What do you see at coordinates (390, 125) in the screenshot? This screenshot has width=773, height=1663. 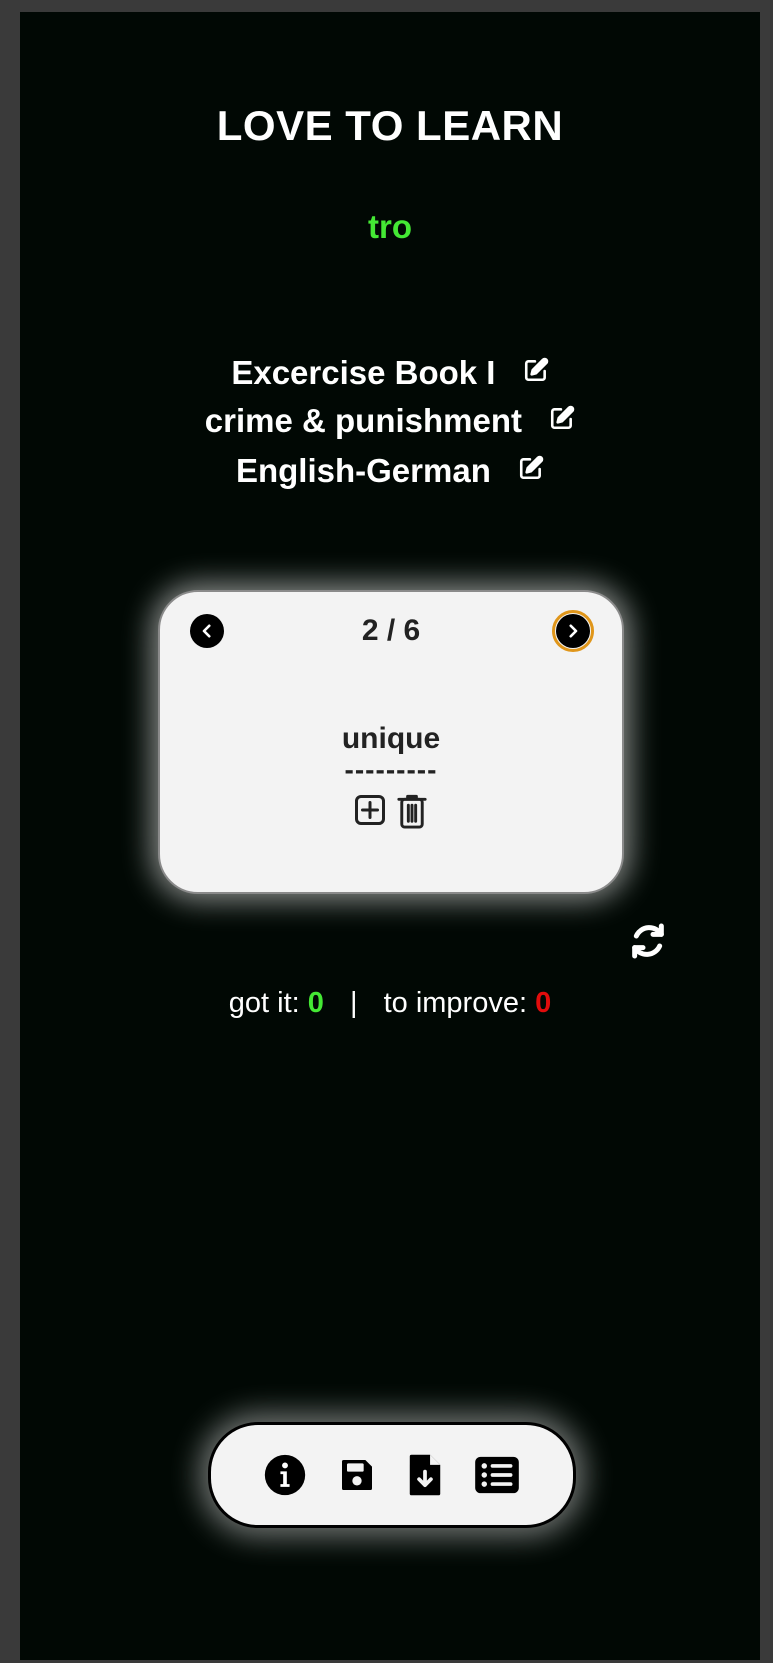 I see `page-title: LOVE TO LEARN` at bounding box center [390, 125].